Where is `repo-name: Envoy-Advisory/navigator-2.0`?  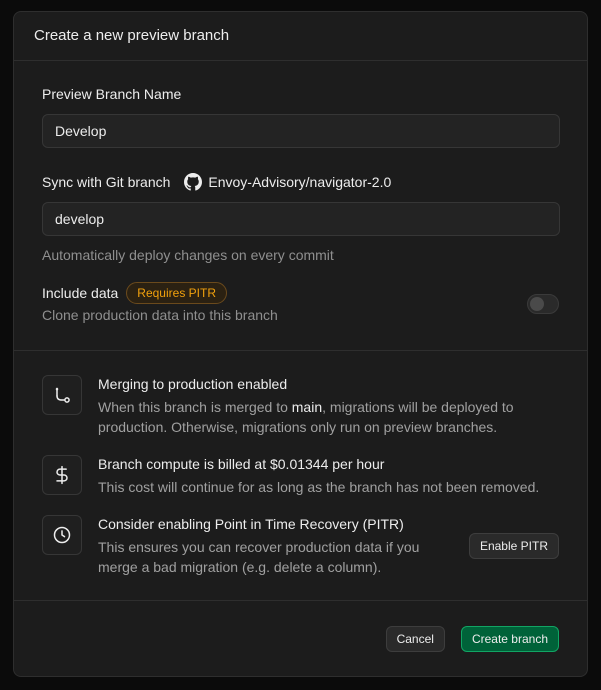 repo-name: Envoy-Advisory/navigator-2.0 is located at coordinates (300, 182).